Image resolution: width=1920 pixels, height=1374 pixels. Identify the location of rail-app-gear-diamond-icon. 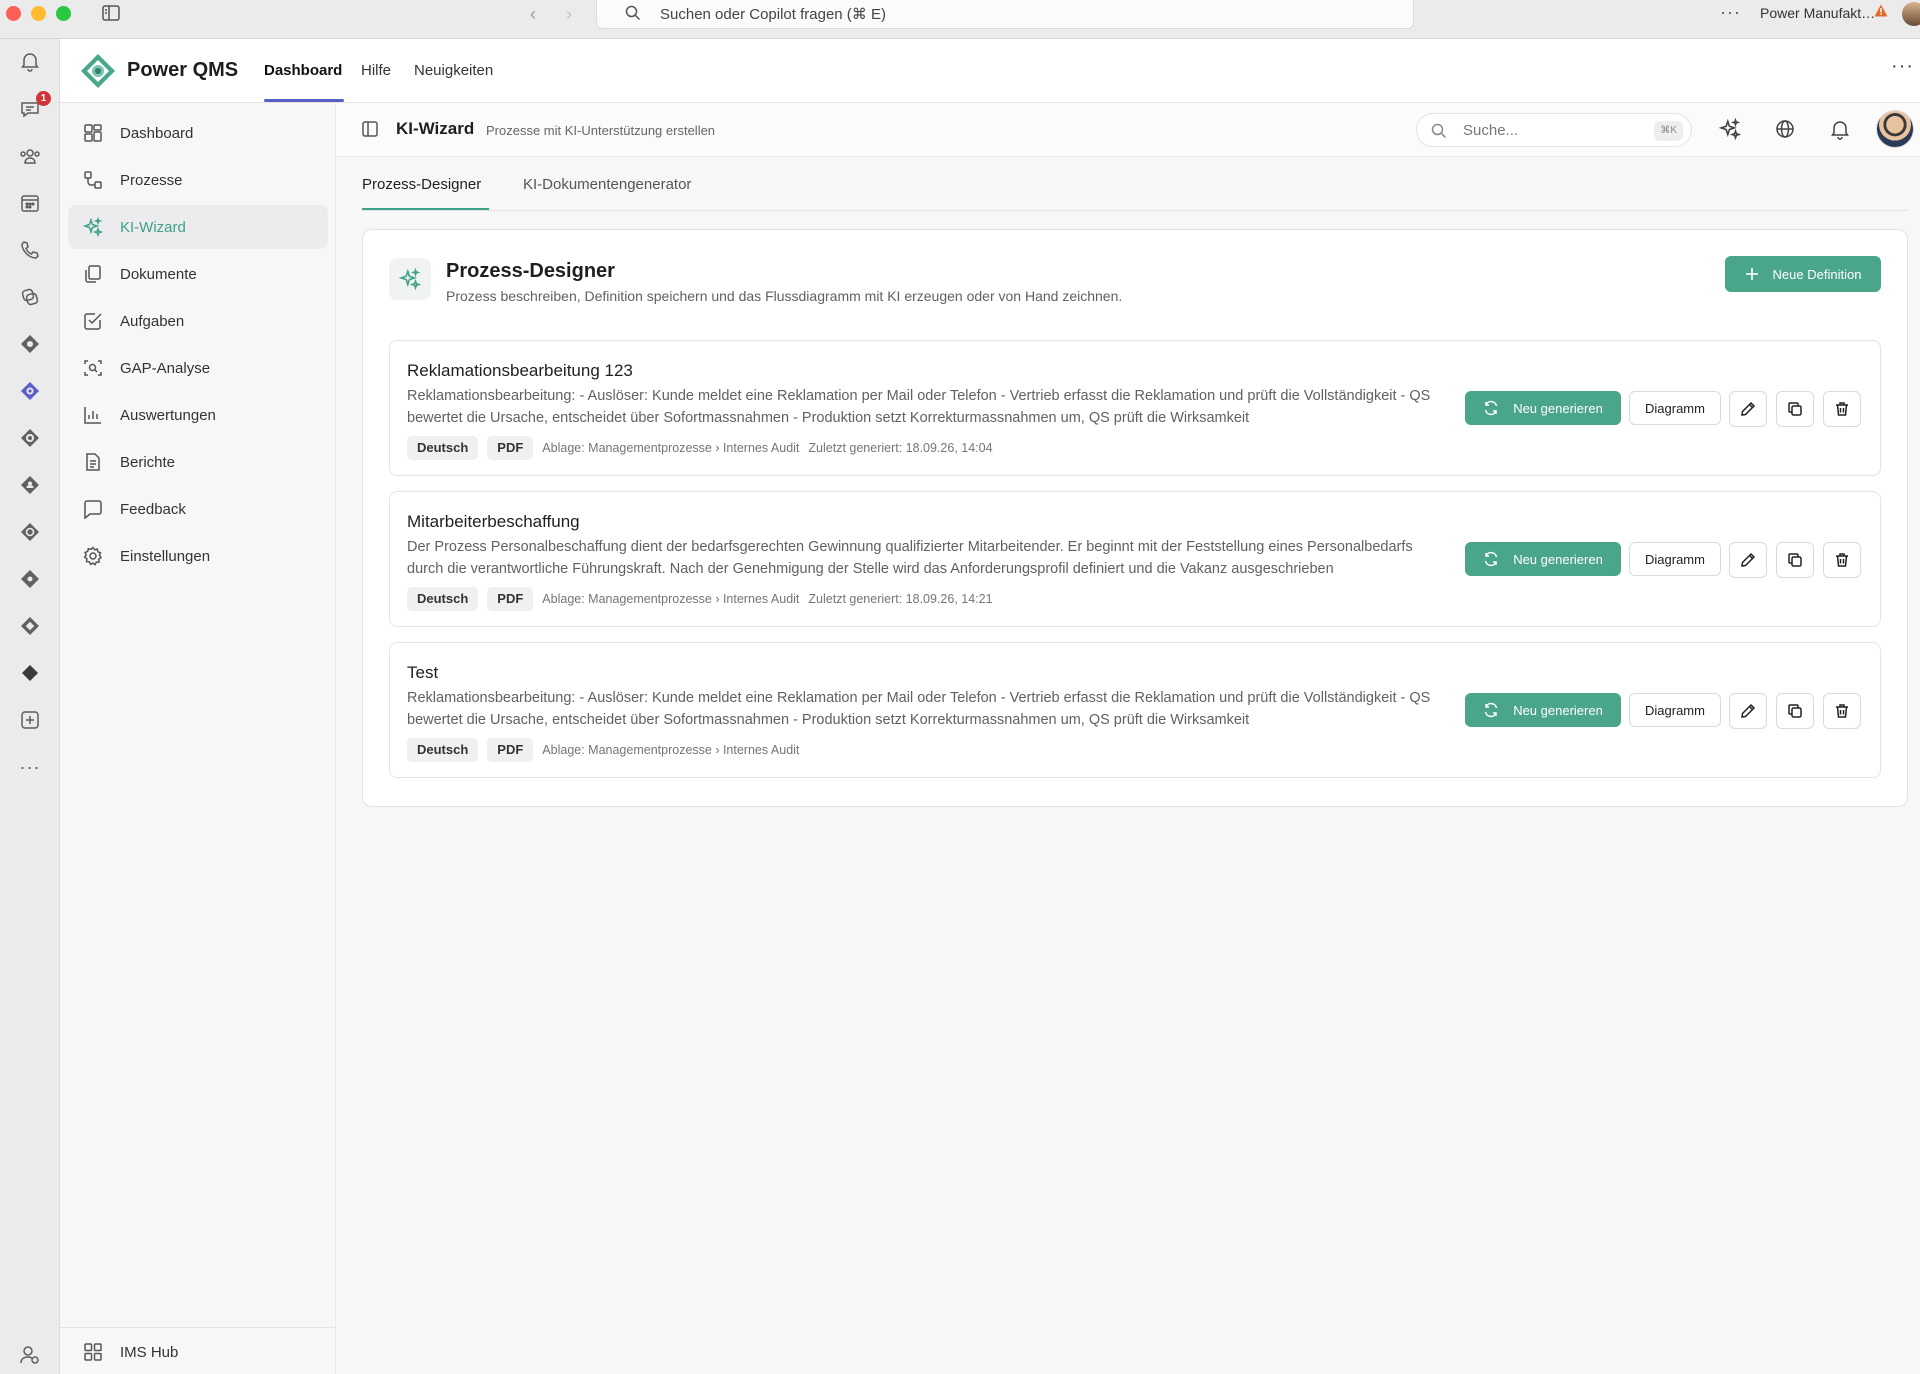
(30, 438).